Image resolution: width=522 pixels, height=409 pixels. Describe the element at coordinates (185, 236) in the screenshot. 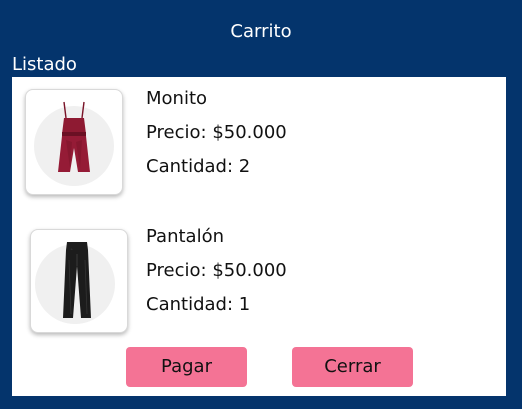

I see `product-name: Pantalón` at that location.